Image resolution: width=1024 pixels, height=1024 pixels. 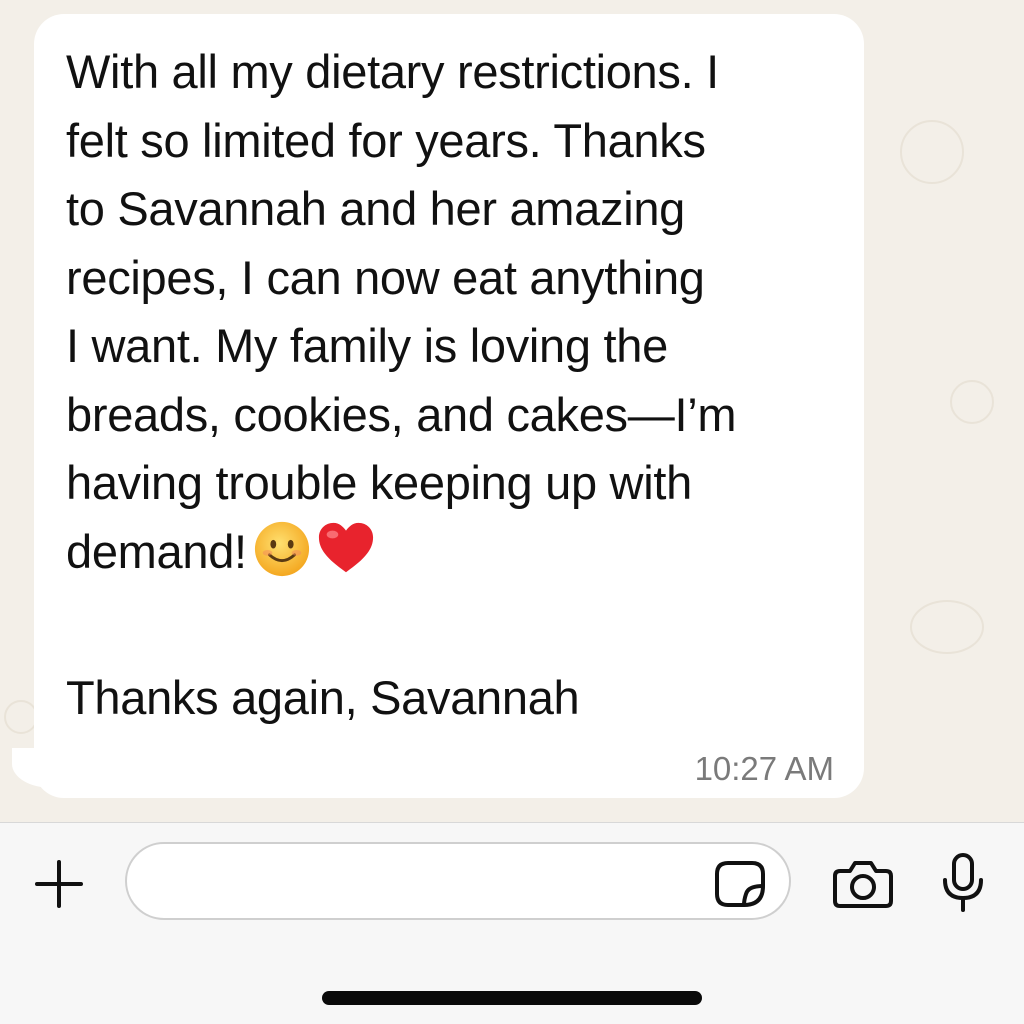 What do you see at coordinates (963, 883) in the screenshot?
I see `microphone-icon` at bounding box center [963, 883].